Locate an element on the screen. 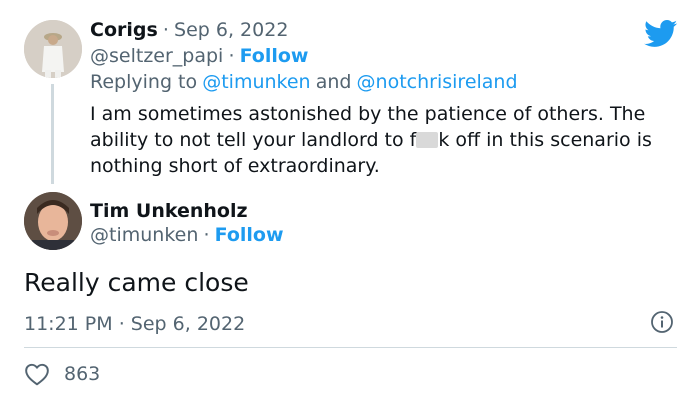  censor-blur is located at coordinates (427, 140).